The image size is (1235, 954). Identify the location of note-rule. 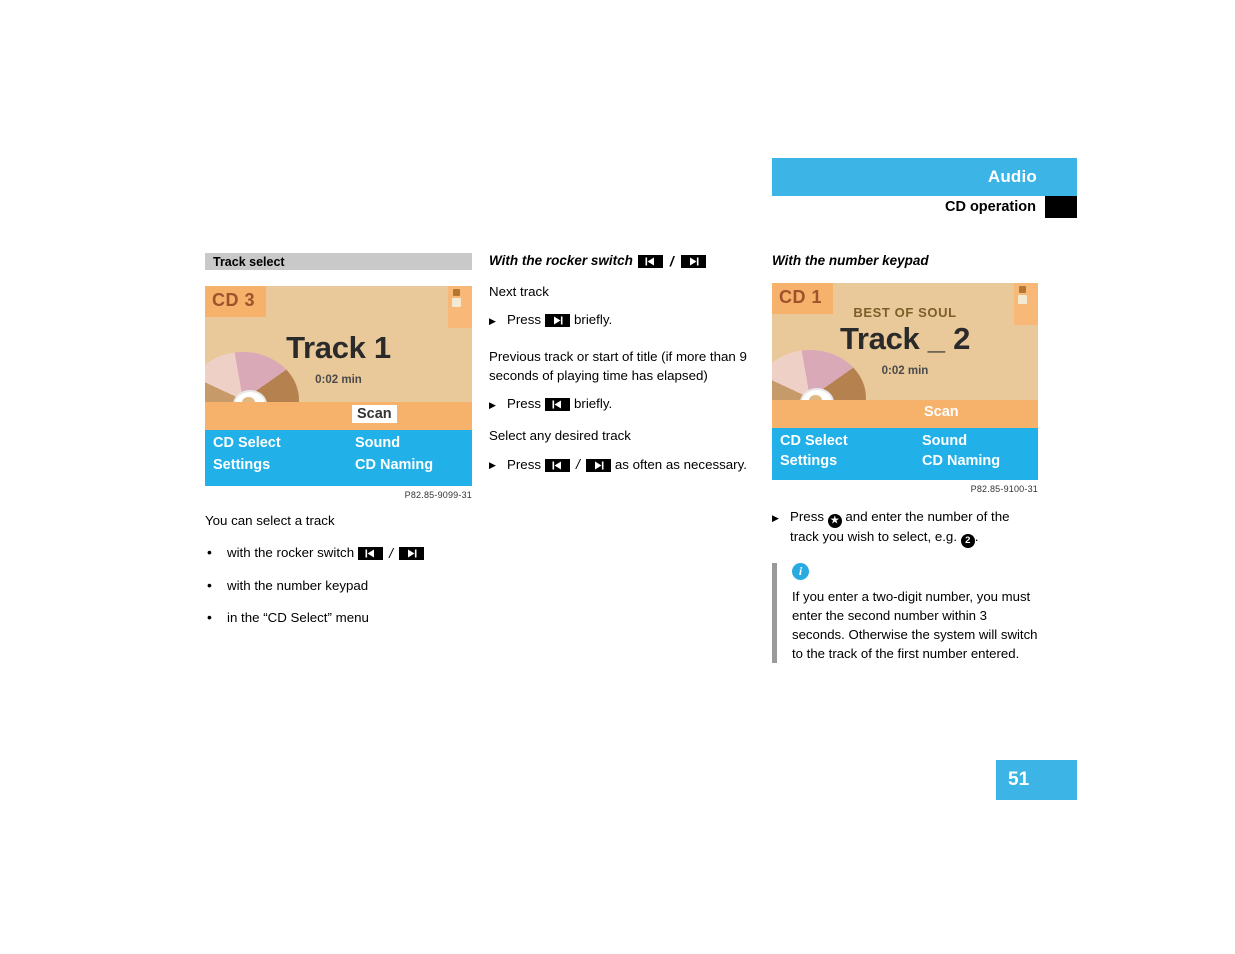
(774, 613).